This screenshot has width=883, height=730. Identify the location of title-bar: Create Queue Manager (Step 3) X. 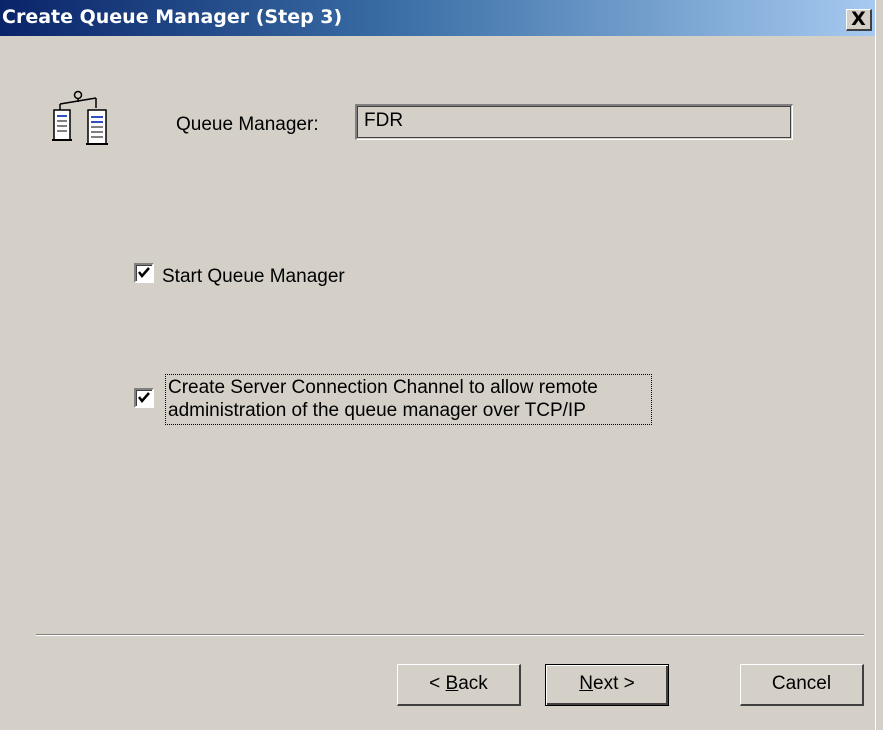
(437, 18).